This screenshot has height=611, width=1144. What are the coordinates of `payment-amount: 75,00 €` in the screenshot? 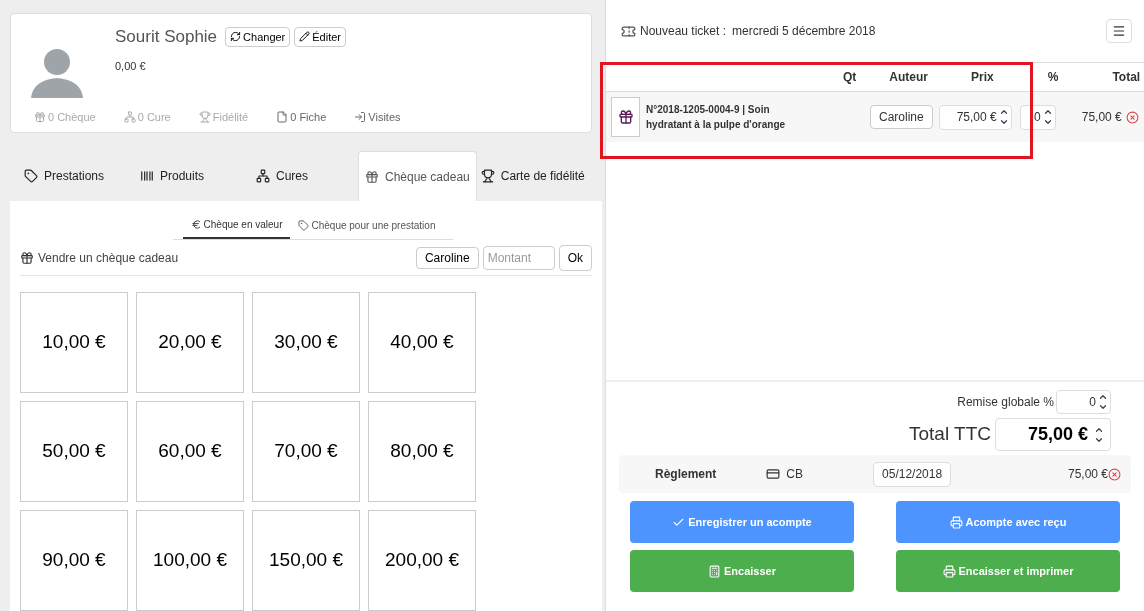 It's located at (1087, 474).